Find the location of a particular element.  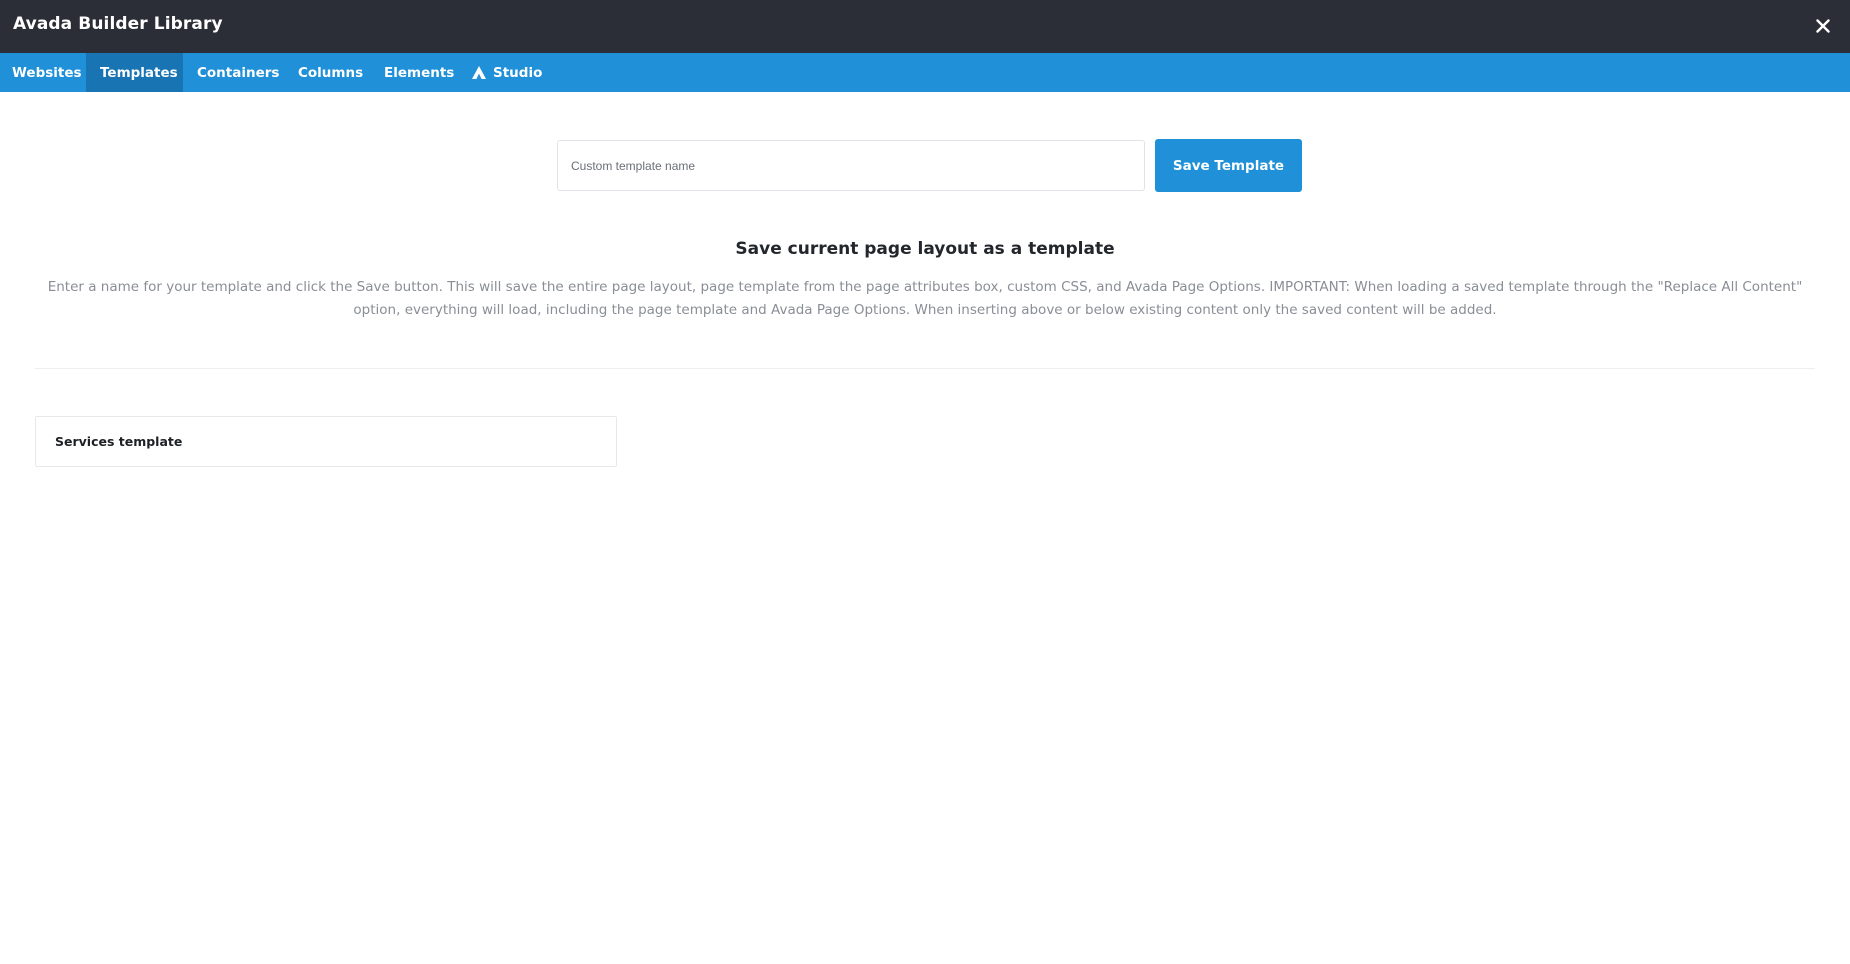

template-card: Services template is located at coordinates (326, 441).